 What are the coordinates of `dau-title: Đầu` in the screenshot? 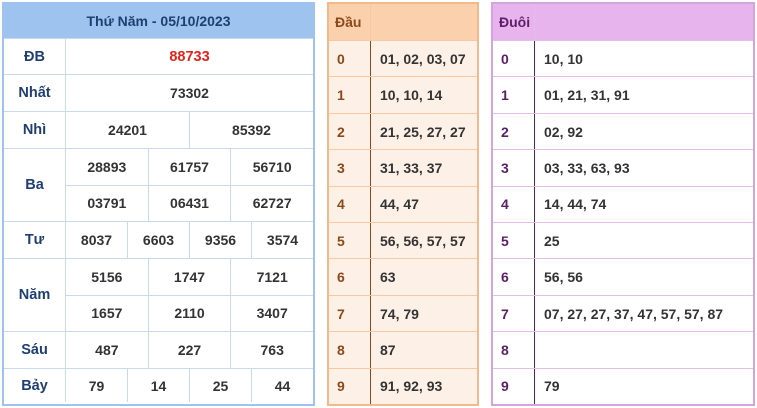 It's located at (350, 22).